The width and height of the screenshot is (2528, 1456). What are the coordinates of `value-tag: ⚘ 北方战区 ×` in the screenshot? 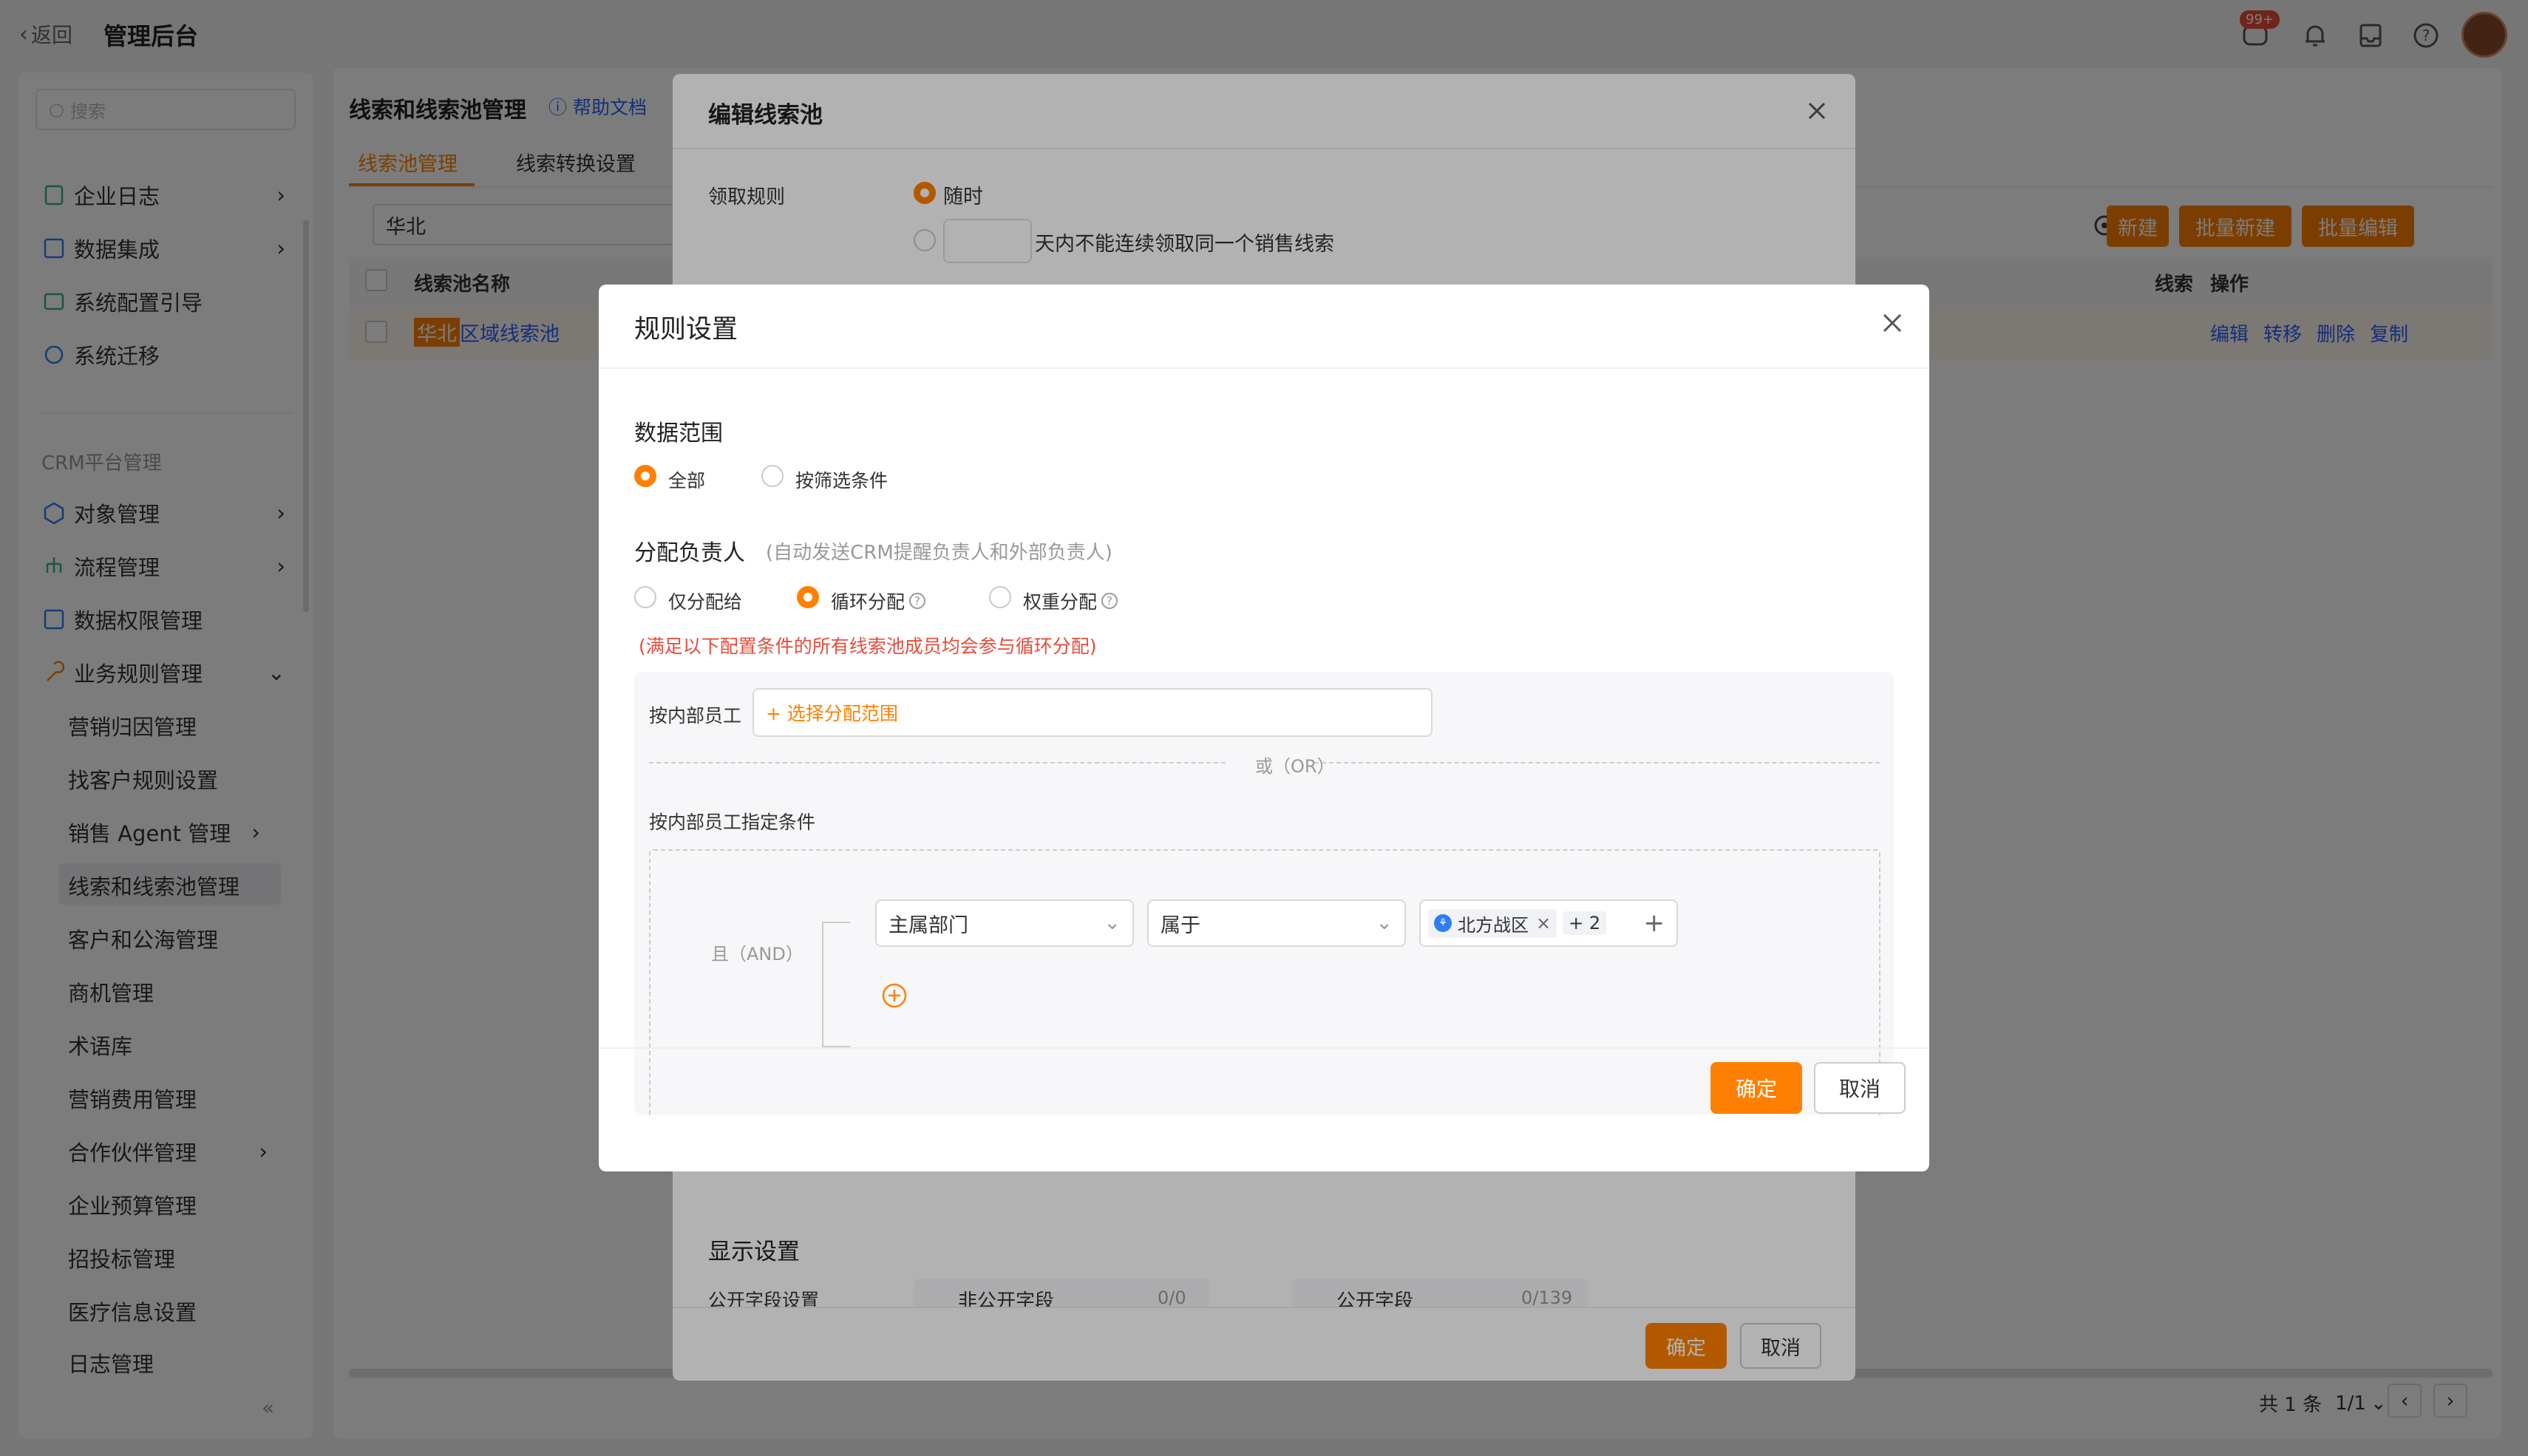 It's located at (1492, 923).